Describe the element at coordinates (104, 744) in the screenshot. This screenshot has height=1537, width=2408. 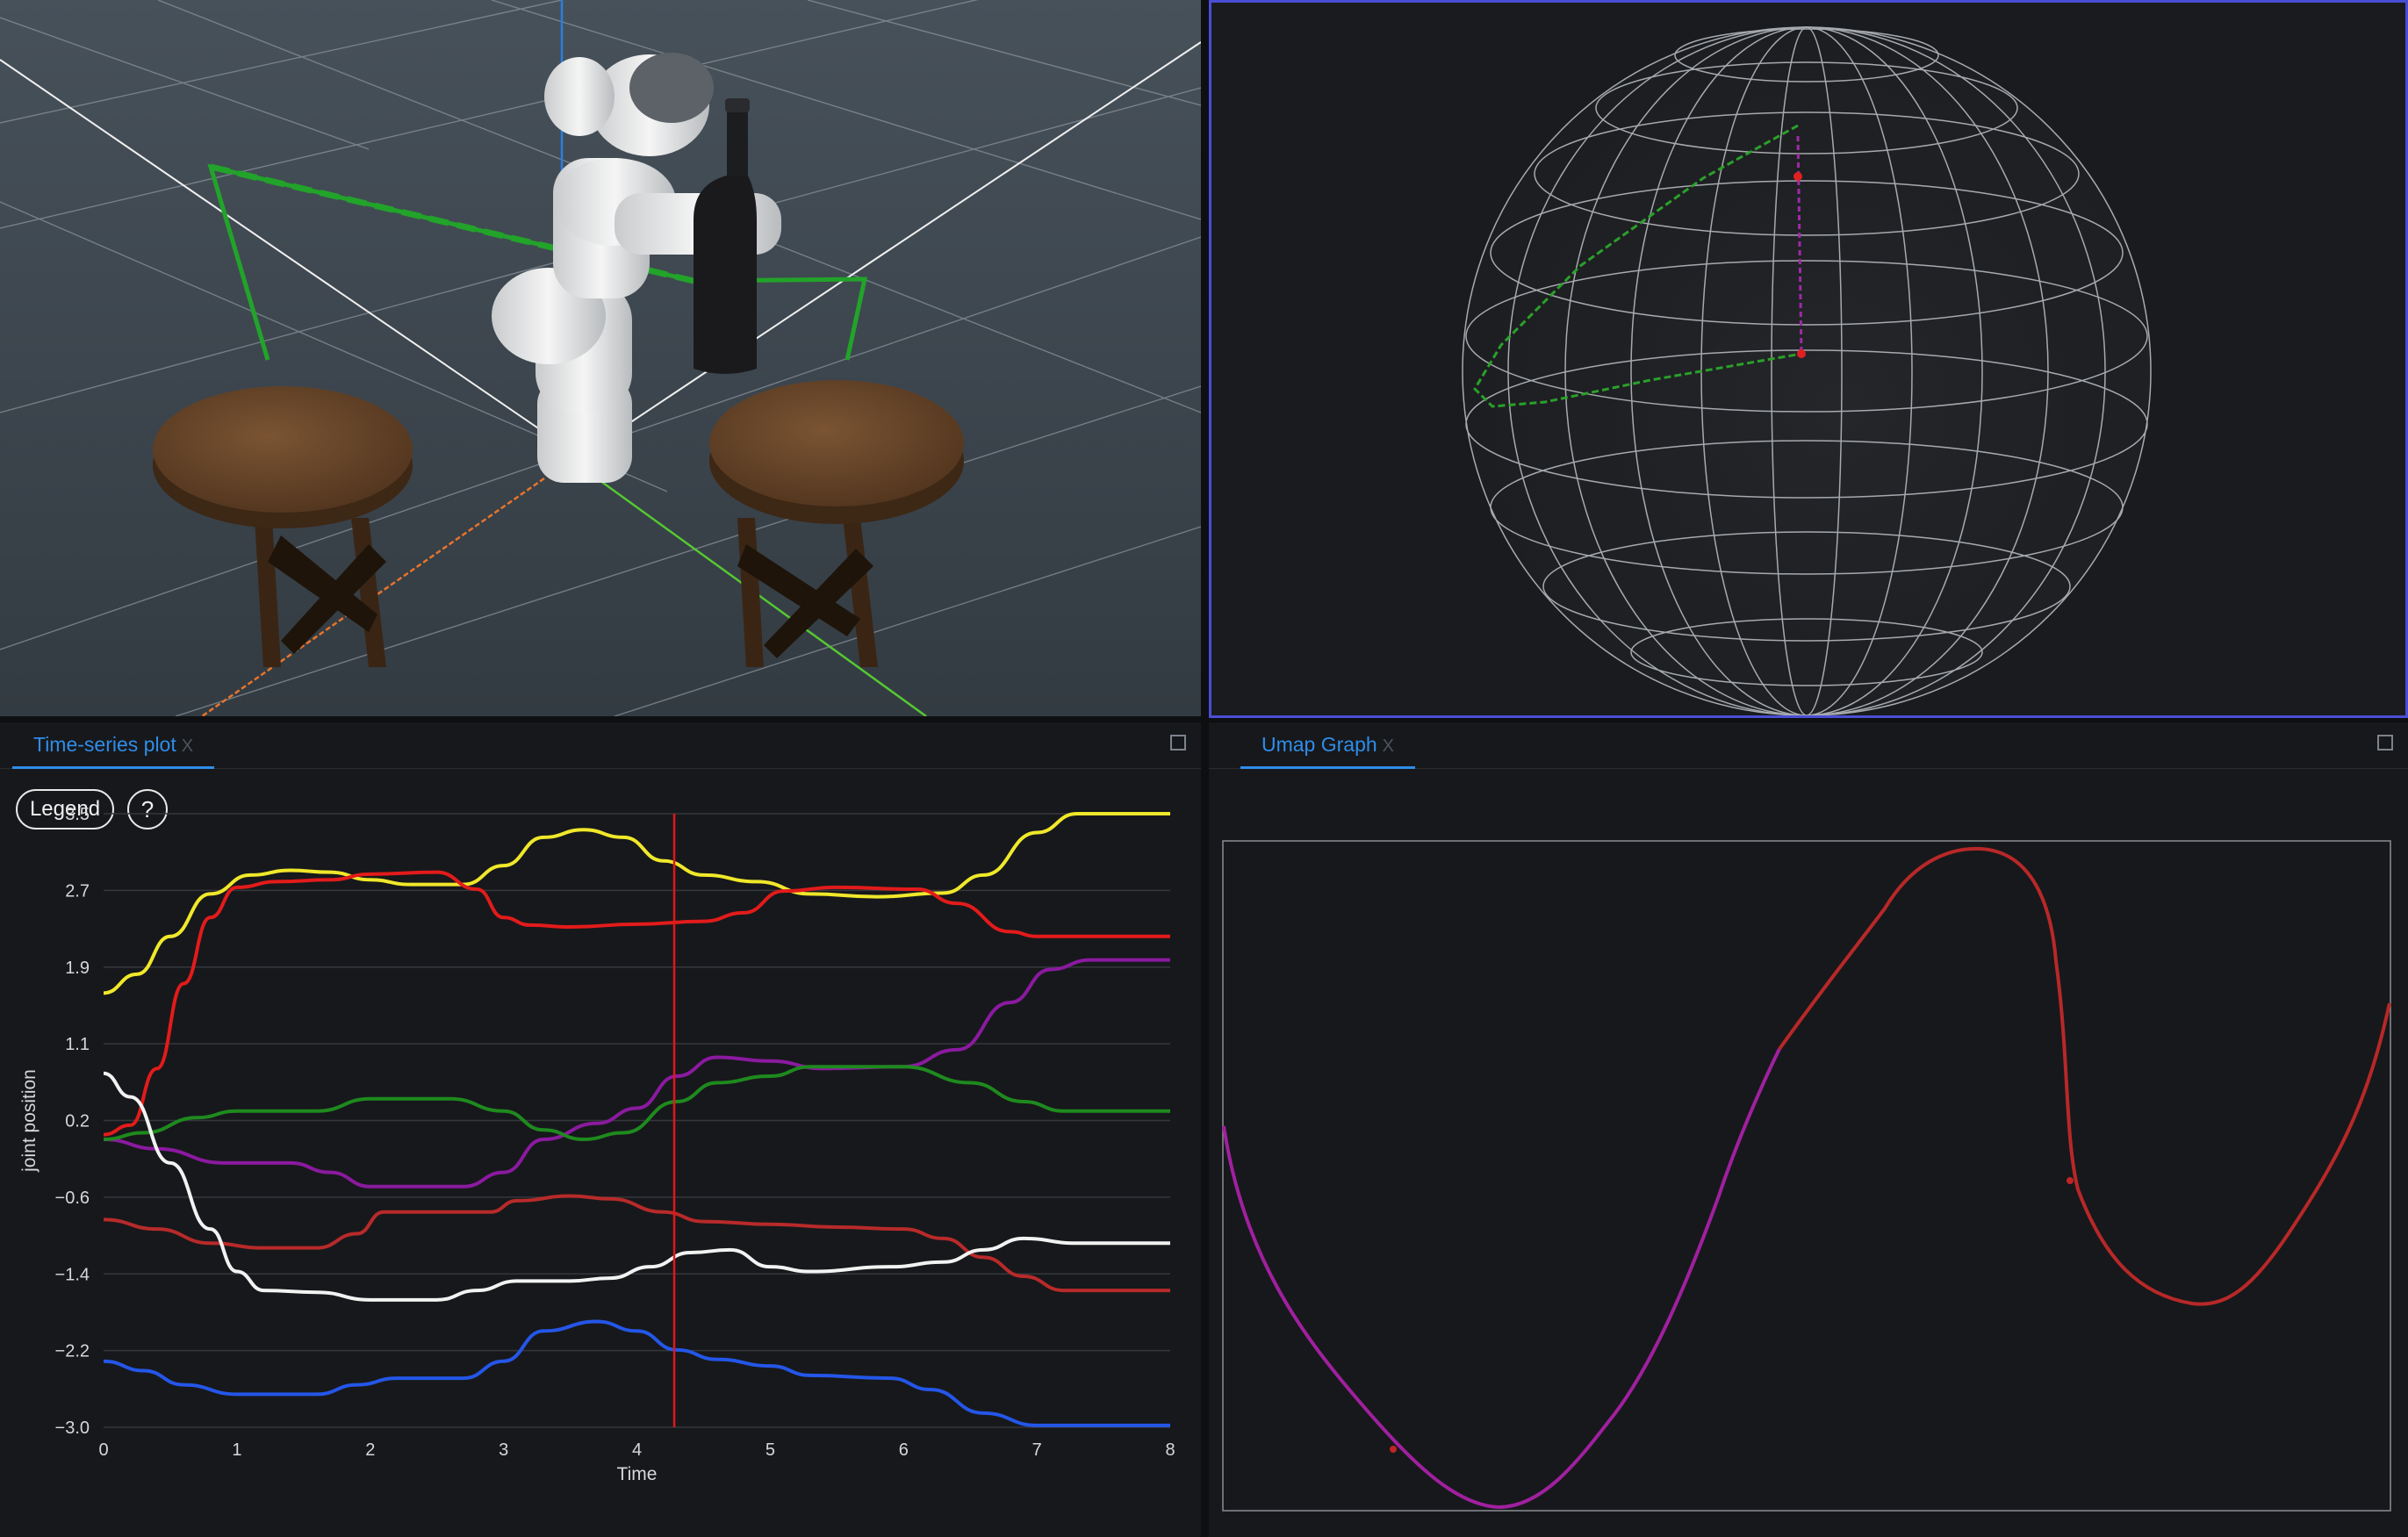
I see `tab-label: Time-series plot` at that location.